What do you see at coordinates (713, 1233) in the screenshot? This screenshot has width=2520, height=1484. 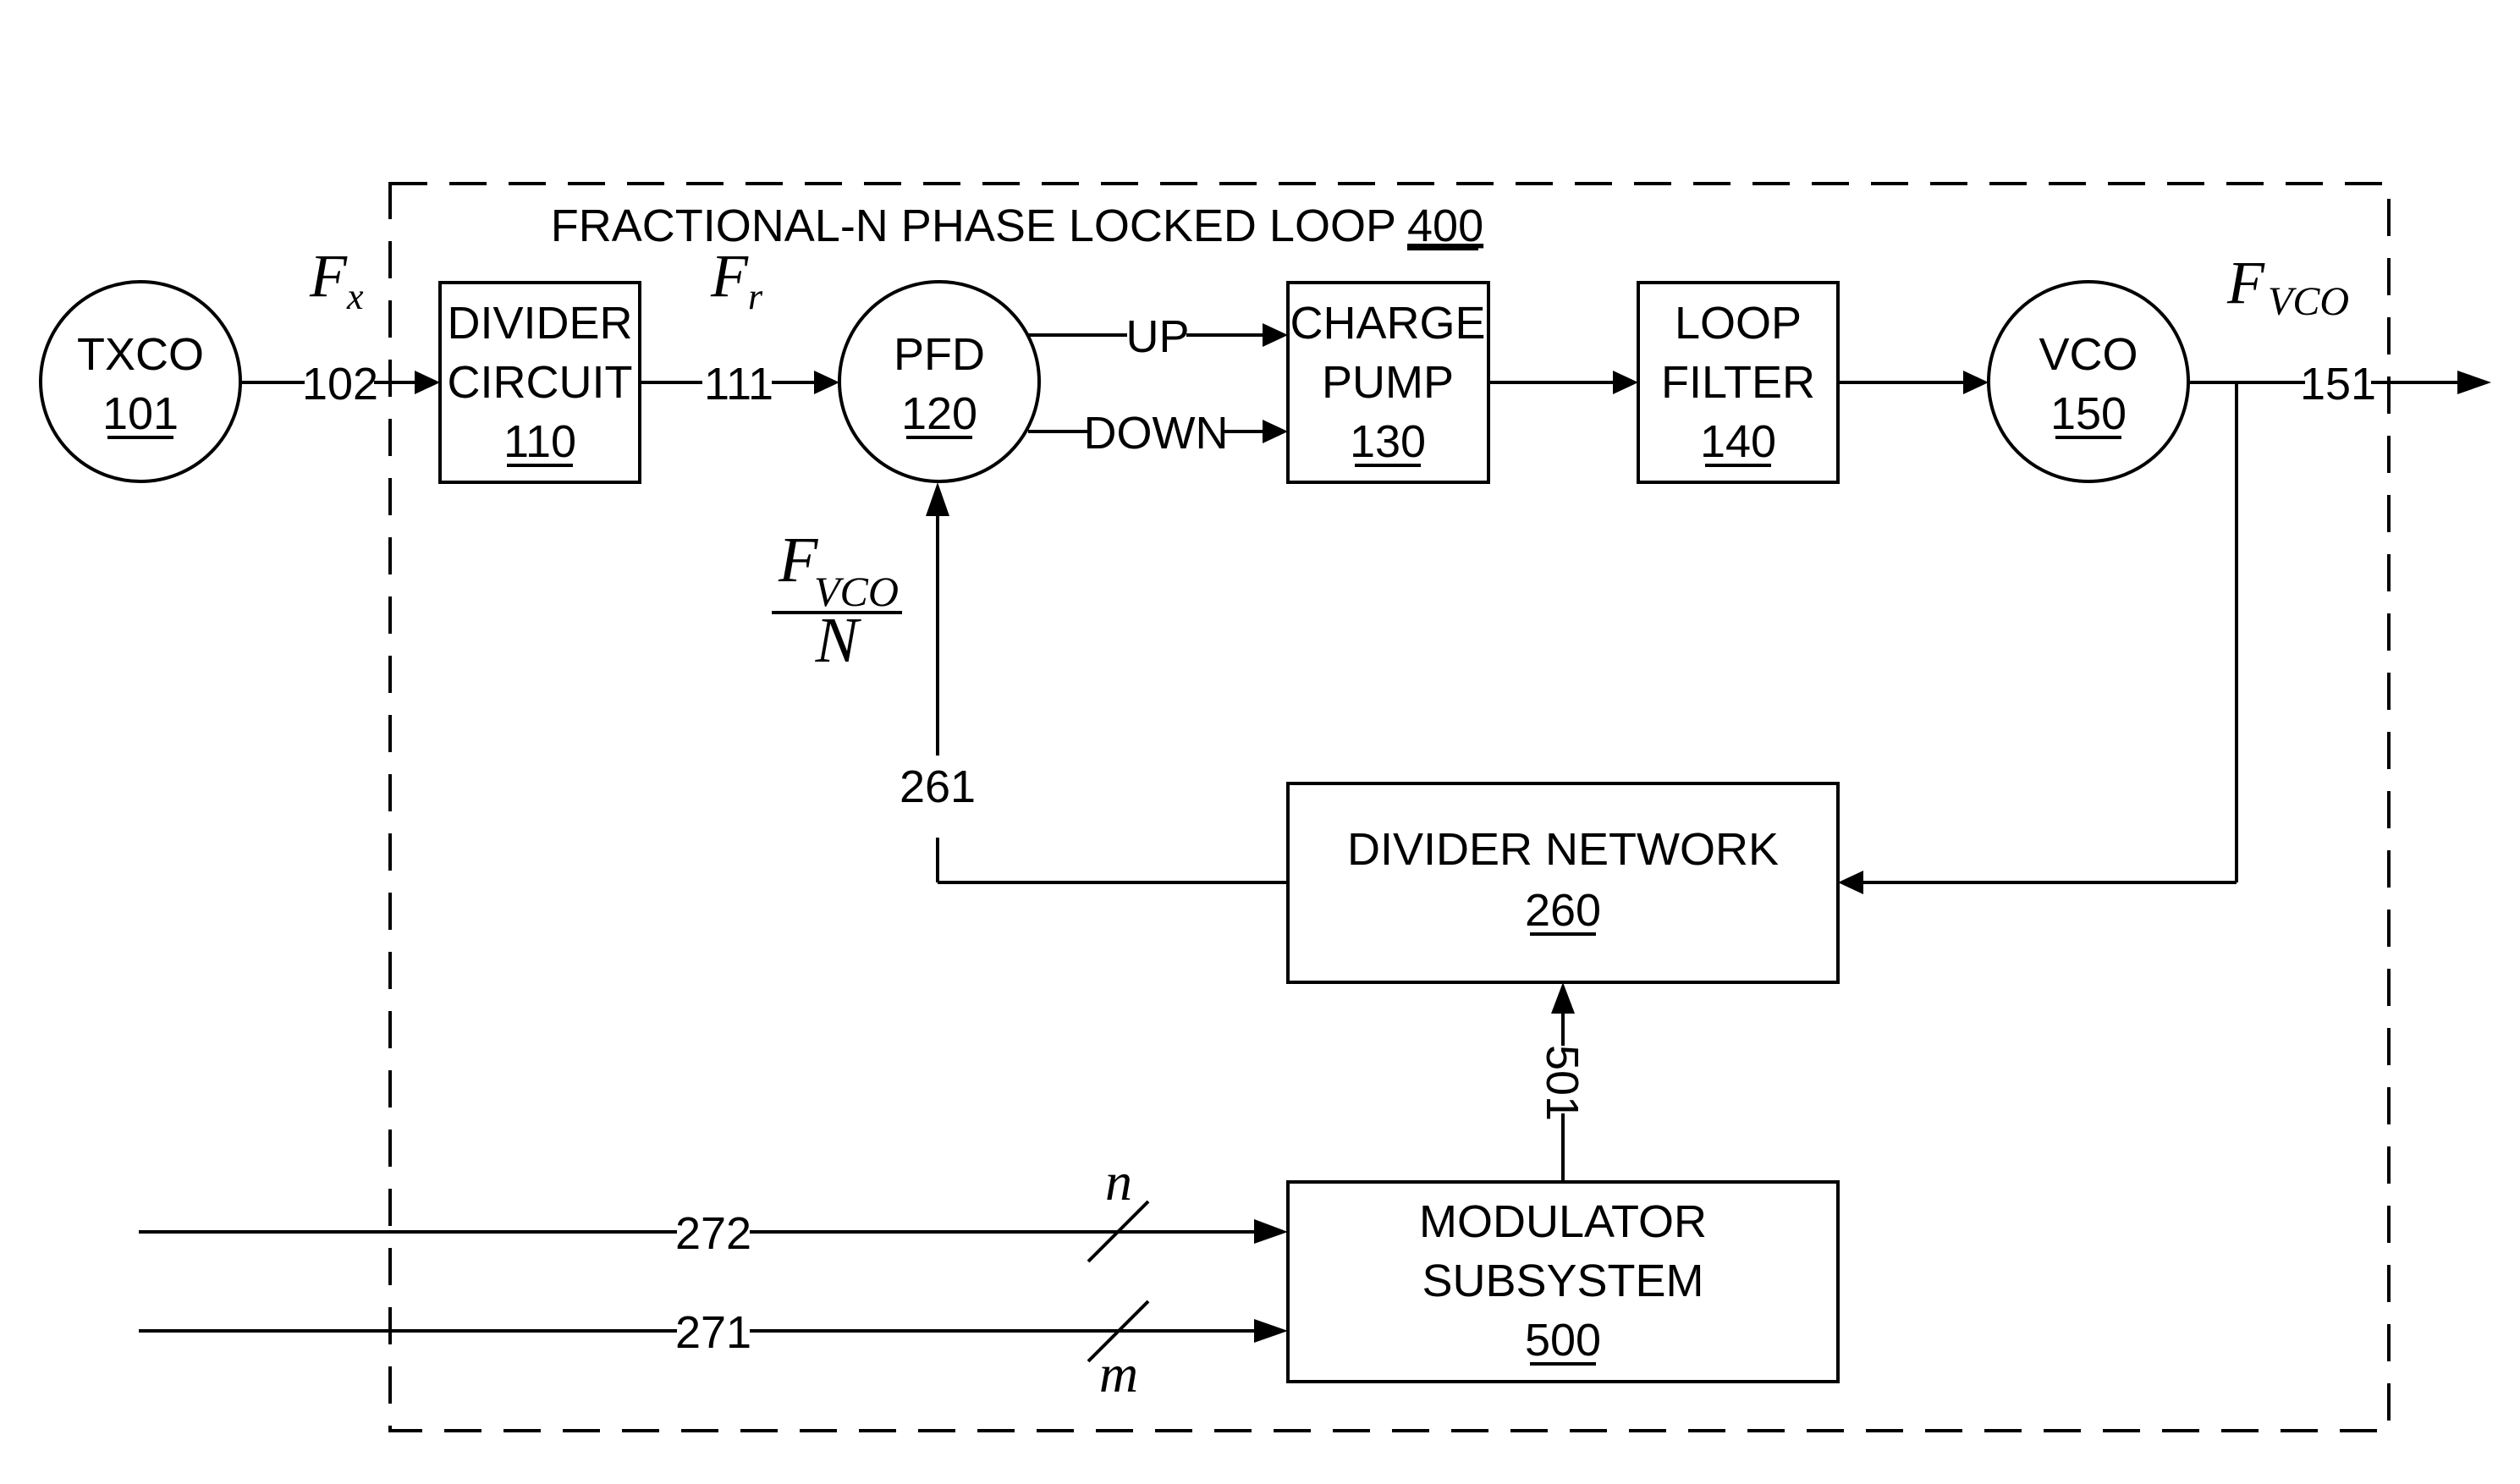 I see `signal-272-label: 272` at bounding box center [713, 1233].